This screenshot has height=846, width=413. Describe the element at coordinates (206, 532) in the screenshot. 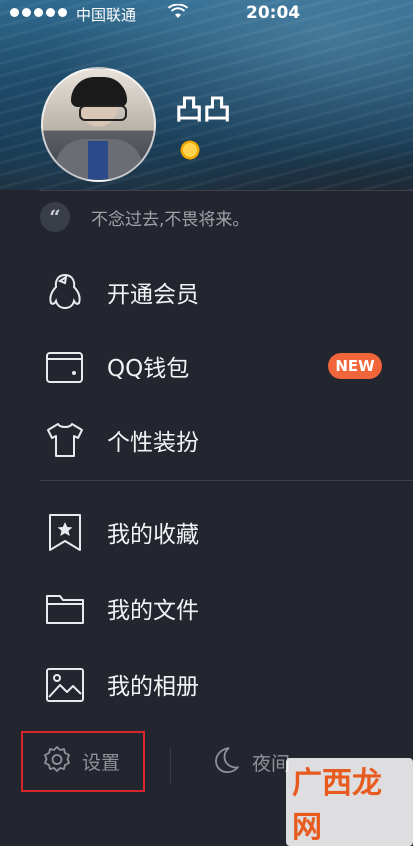

I see `menu-item-favorites: 我的收藏` at that location.